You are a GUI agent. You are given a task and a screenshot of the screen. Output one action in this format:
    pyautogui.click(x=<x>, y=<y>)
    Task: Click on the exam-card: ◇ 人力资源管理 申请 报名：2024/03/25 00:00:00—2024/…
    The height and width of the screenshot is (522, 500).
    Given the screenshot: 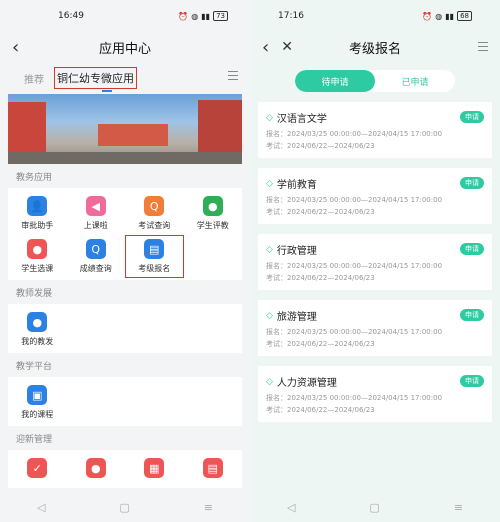 What is the action you would take?
    pyautogui.click(x=375, y=394)
    